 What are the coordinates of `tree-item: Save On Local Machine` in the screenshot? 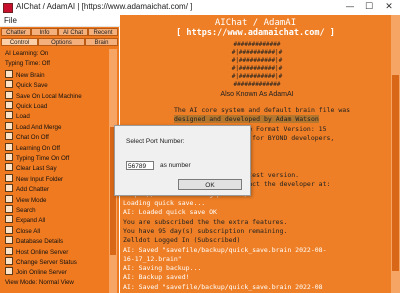 It's located at (42, 95).